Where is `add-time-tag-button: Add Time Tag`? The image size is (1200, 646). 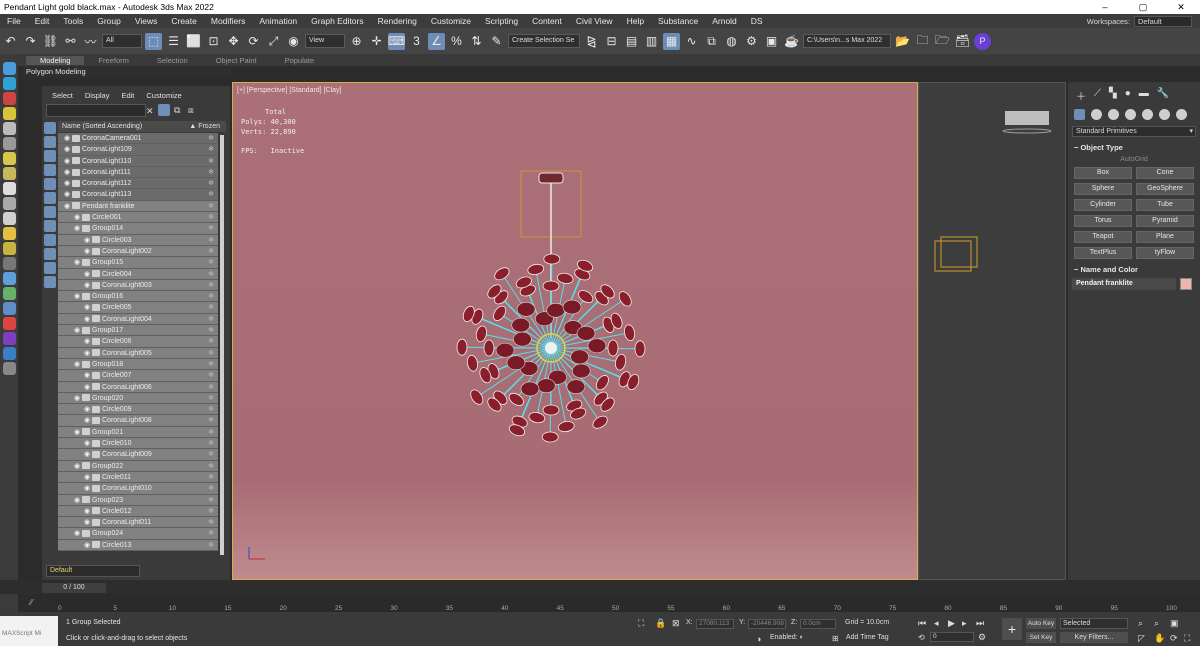
add-time-tag-button: Add Time Tag is located at coordinates (867, 637).